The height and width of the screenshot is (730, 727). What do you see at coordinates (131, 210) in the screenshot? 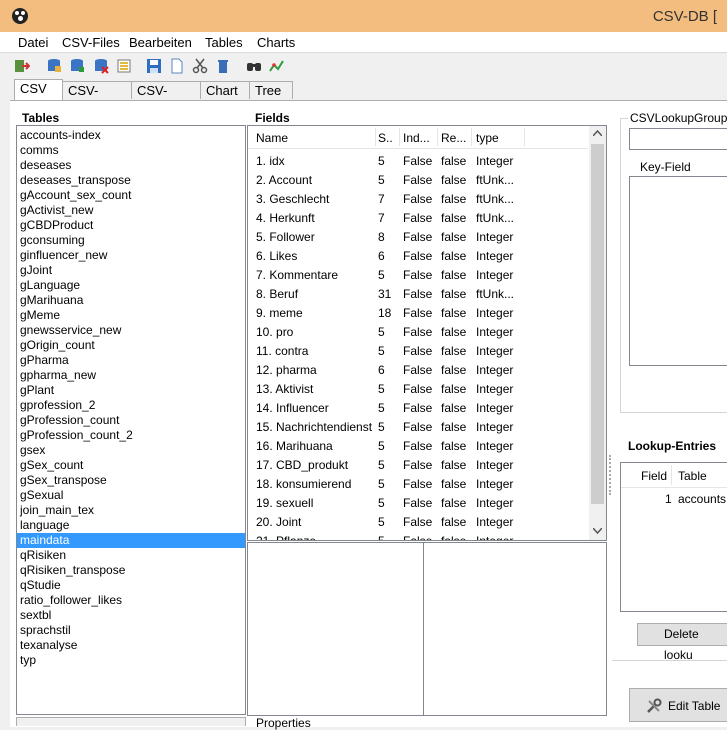
I see `table-list-item: gActivist_new` at bounding box center [131, 210].